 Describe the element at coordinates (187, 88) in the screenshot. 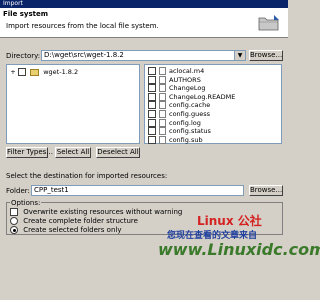

I see `file-name: ChangeLog` at that location.